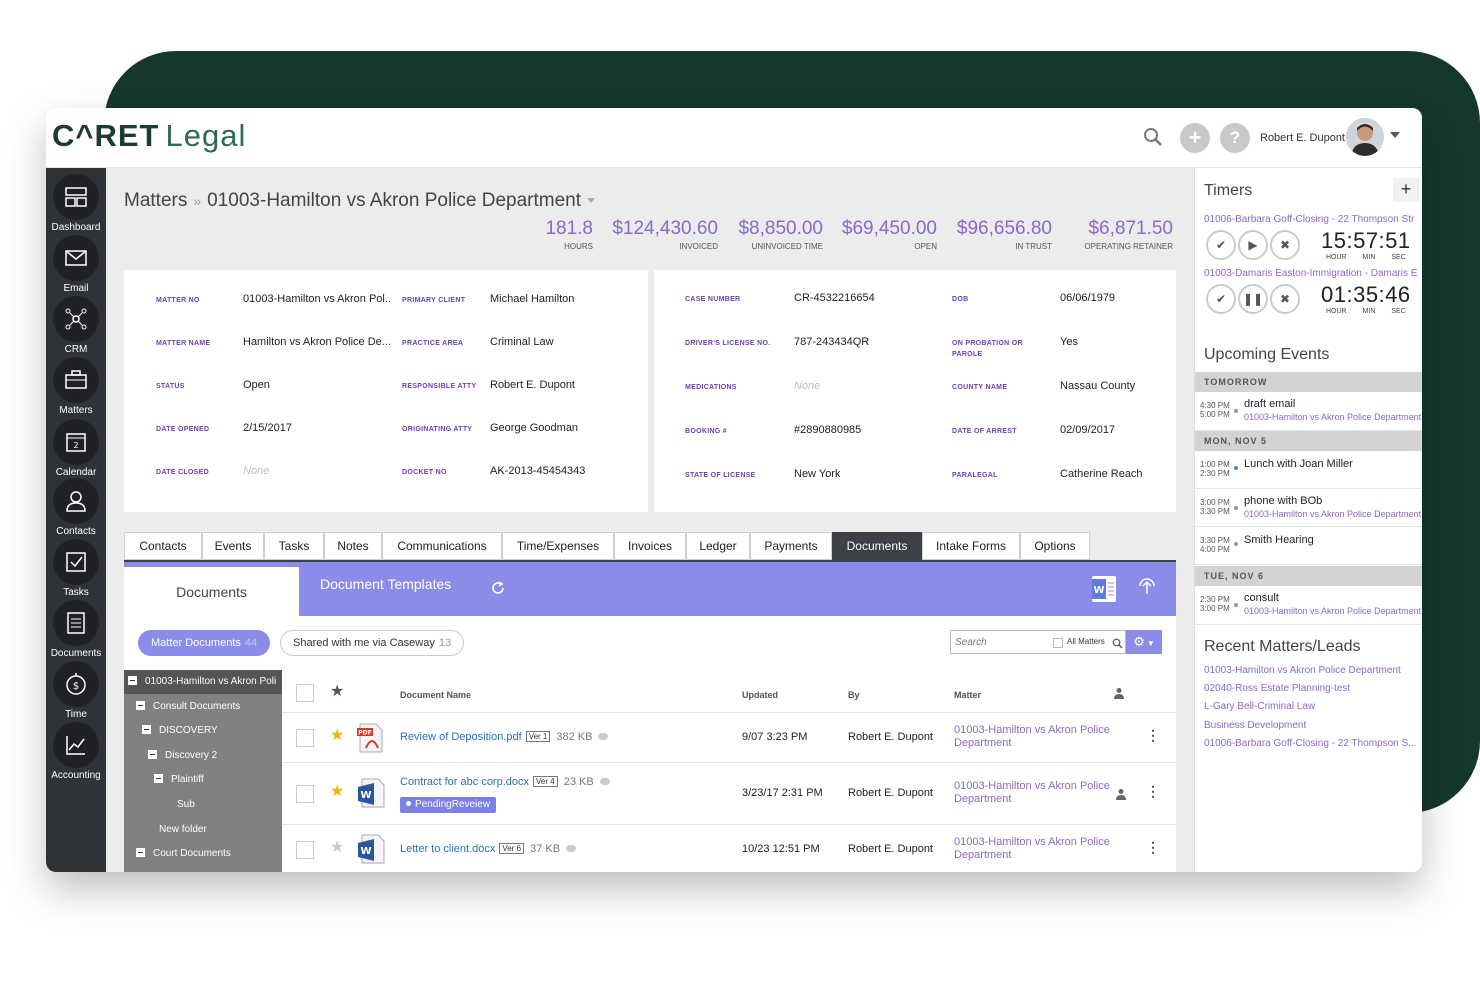 The image size is (1480, 987). I want to click on timer-play-button: ▶, so click(1253, 245).